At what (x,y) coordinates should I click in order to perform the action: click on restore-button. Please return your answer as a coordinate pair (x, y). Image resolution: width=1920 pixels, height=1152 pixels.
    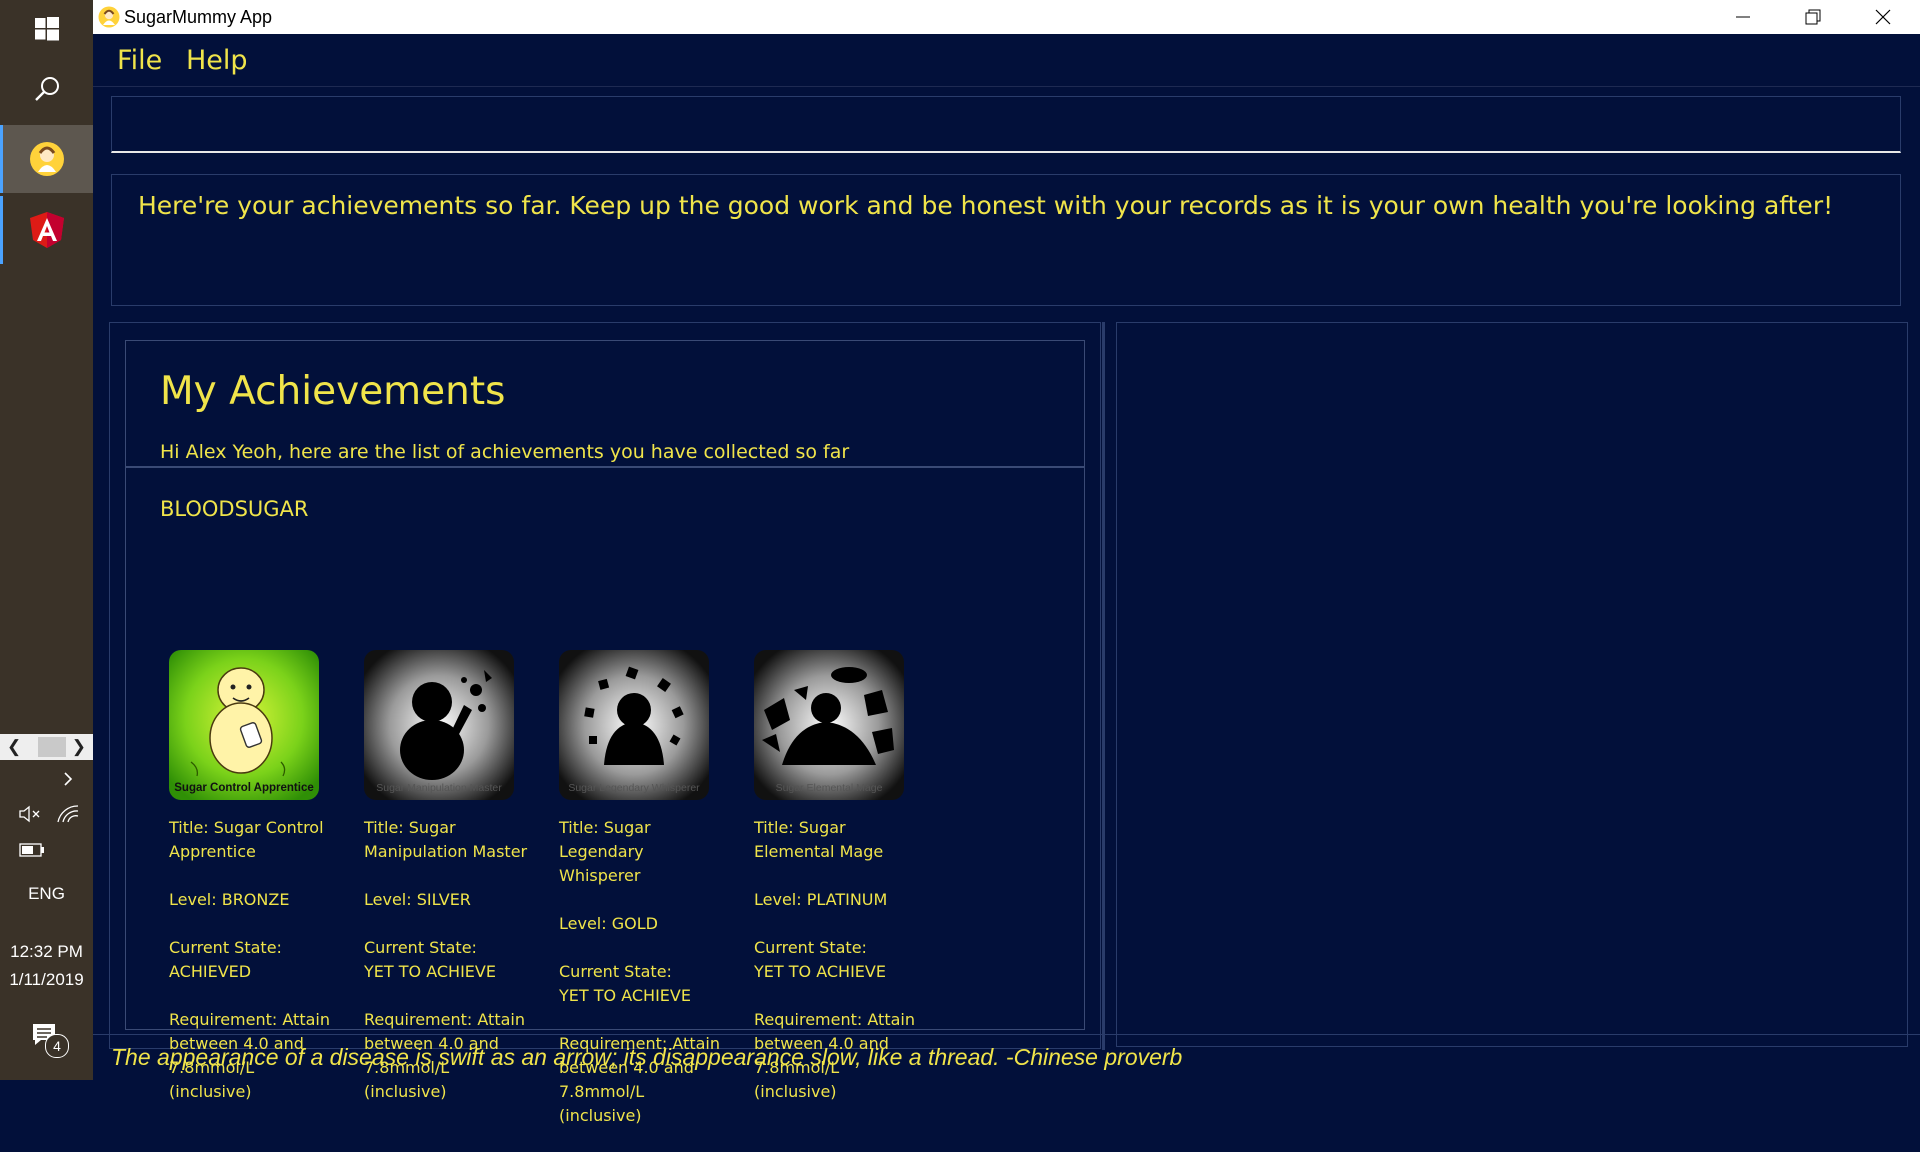
    Looking at the image, I should click on (1813, 17).